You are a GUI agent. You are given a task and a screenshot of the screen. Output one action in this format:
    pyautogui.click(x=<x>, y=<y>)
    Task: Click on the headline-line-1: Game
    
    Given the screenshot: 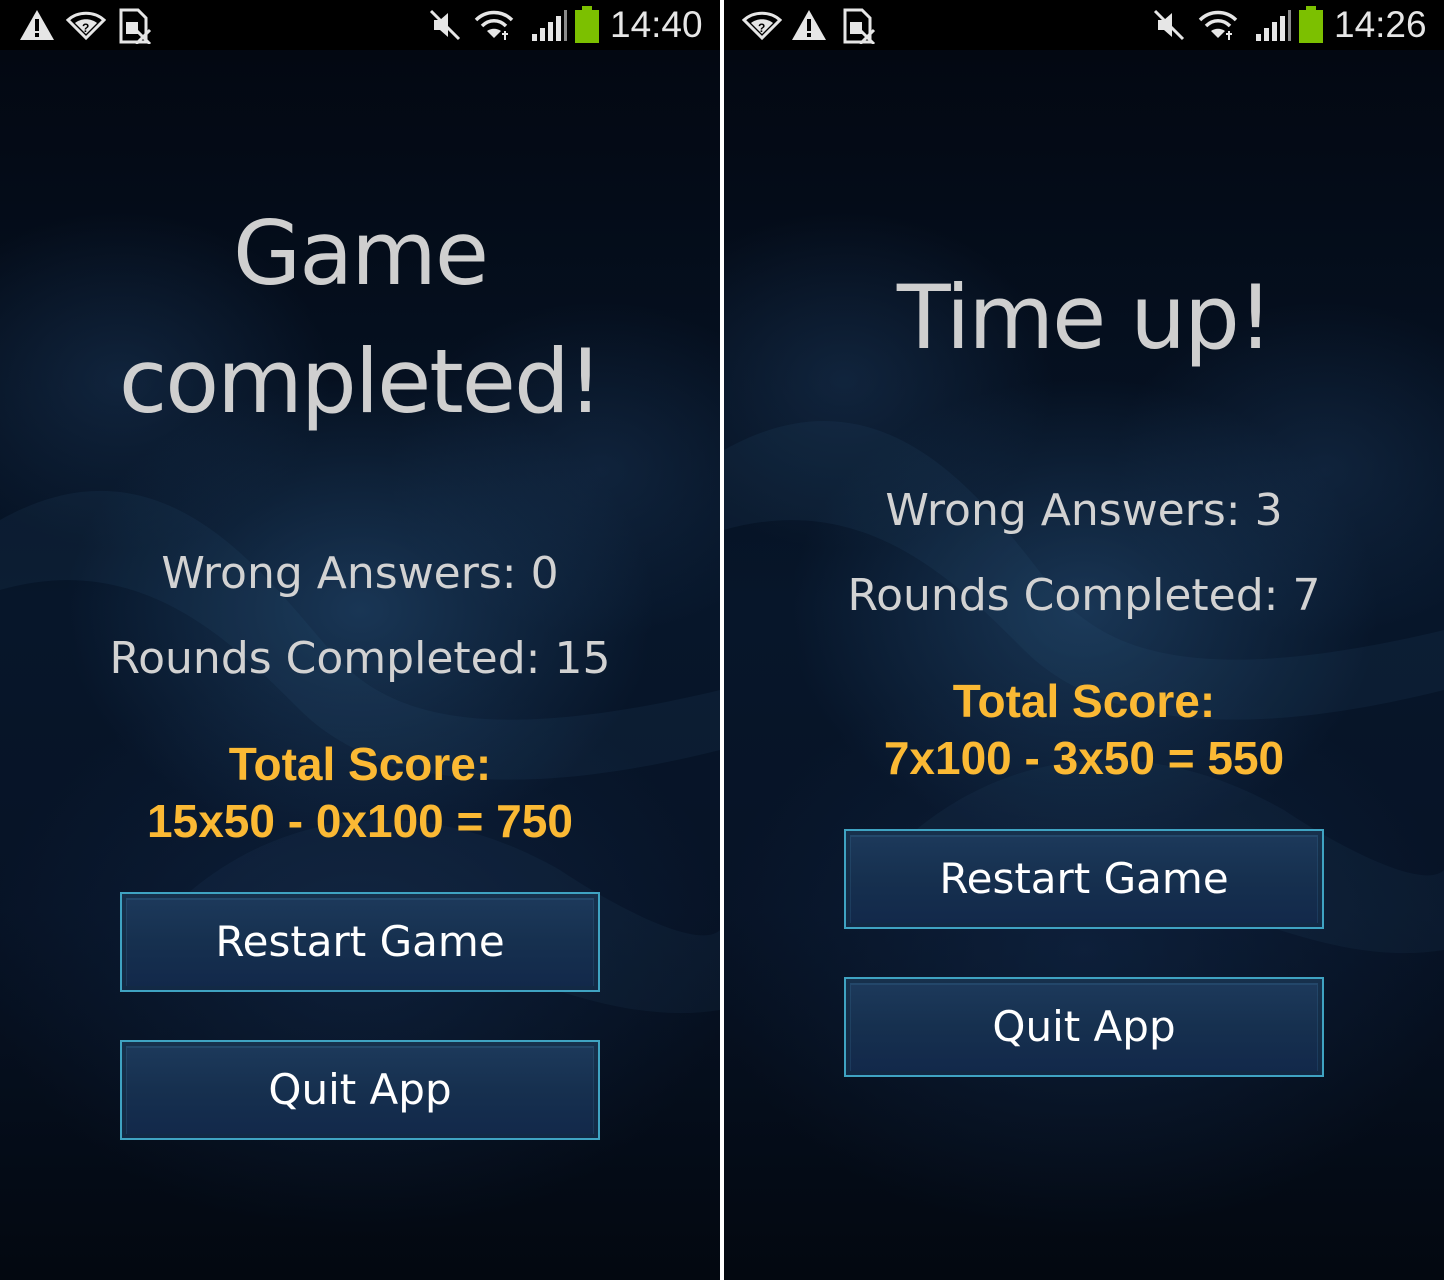 What is the action you would take?
    pyautogui.click(x=361, y=253)
    